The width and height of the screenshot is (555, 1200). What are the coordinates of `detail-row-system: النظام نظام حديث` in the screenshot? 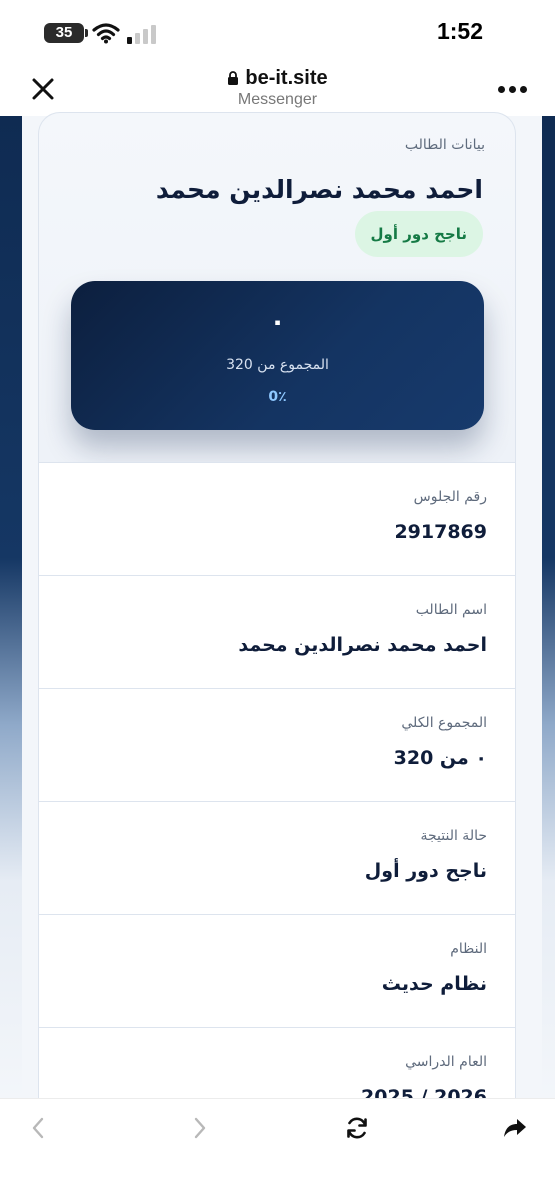 It's located at (277, 970).